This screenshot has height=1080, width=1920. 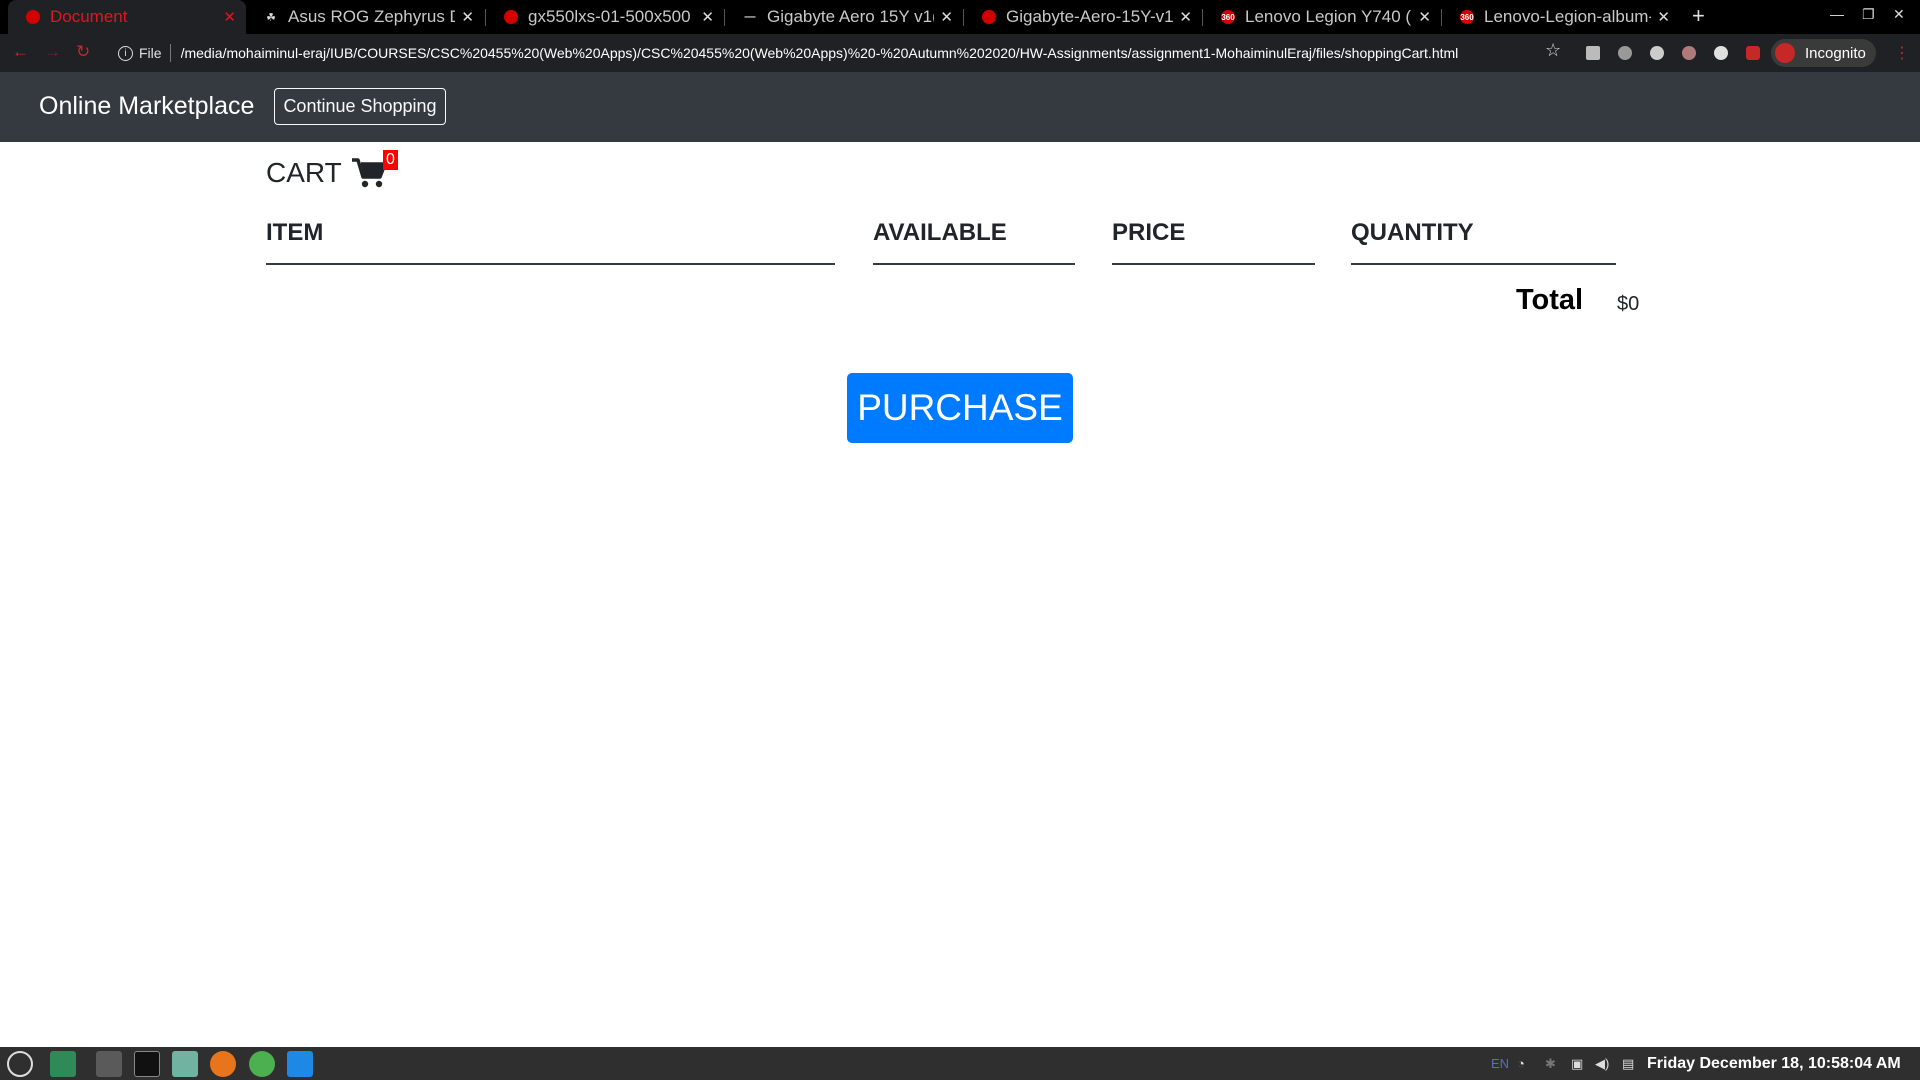 What do you see at coordinates (1835, 53) in the screenshot?
I see `incognito-label: Incognito` at bounding box center [1835, 53].